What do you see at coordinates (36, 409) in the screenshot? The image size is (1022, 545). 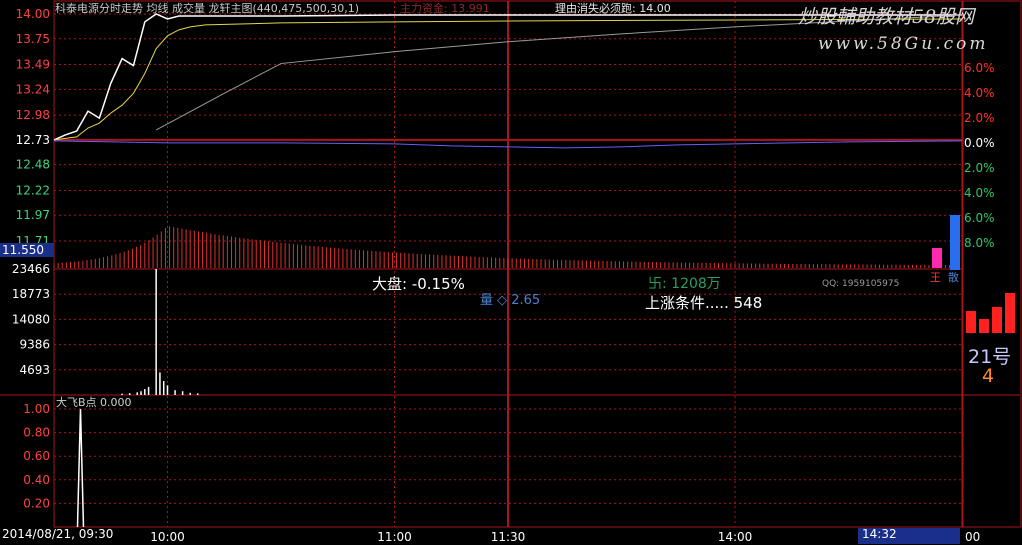 I see `dafei-tick-label: 1.00` at bounding box center [36, 409].